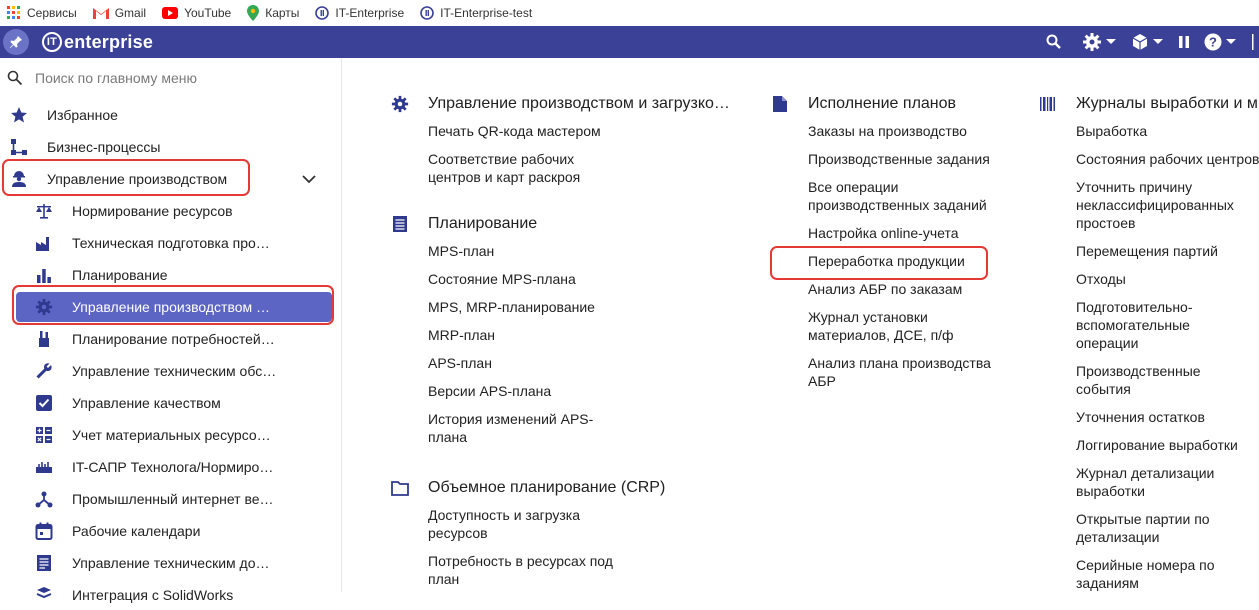  What do you see at coordinates (523, 570) in the screenshot?
I see `menu-link: Потребность в ресурсах под план` at bounding box center [523, 570].